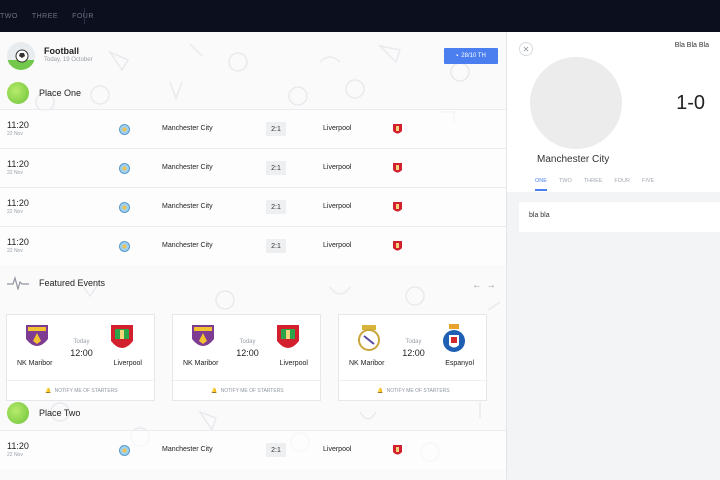 This screenshot has width=720, height=480. What do you see at coordinates (648, 184) in the screenshot?
I see `tab-five: FIVE` at bounding box center [648, 184].